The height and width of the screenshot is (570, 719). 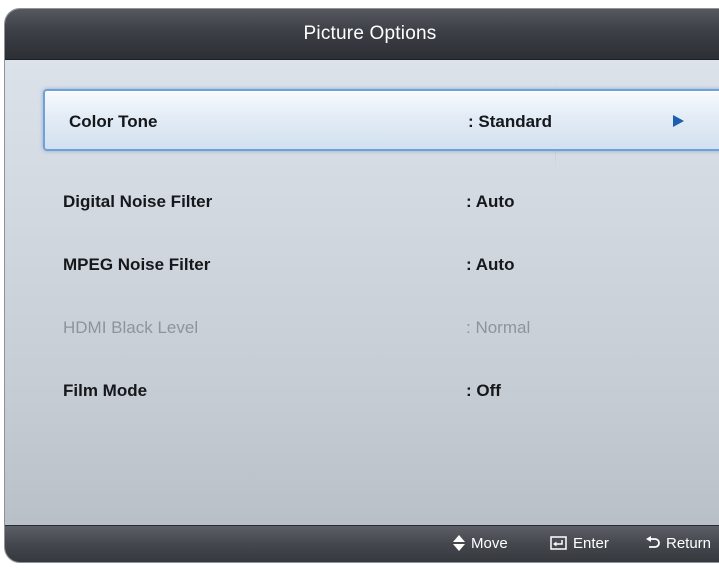 What do you see at coordinates (653, 542) in the screenshot?
I see `return-arrow-icon` at bounding box center [653, 542].